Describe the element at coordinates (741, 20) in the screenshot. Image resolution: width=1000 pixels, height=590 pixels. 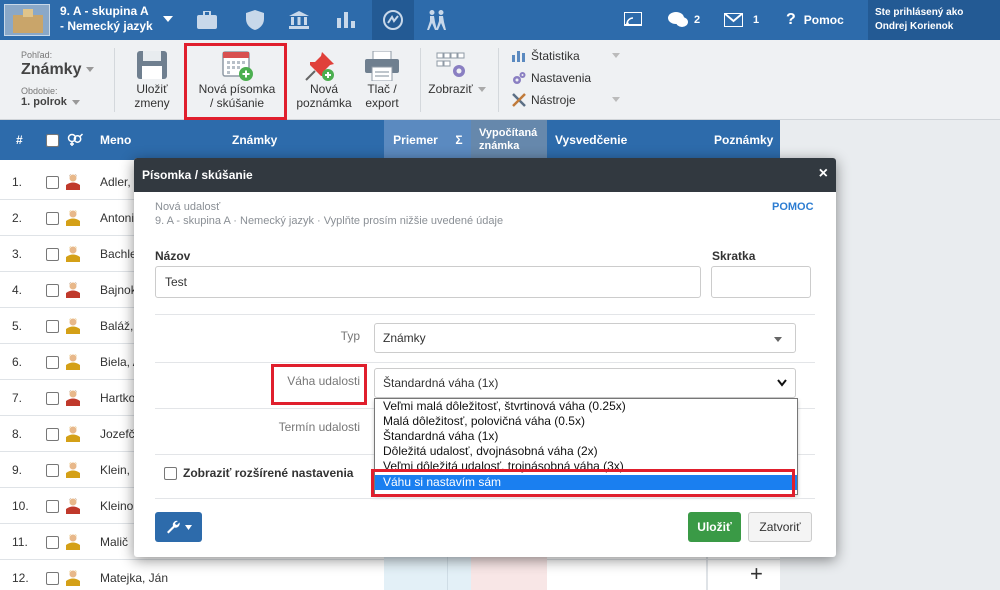
I see `mail-button: 1` at that location.